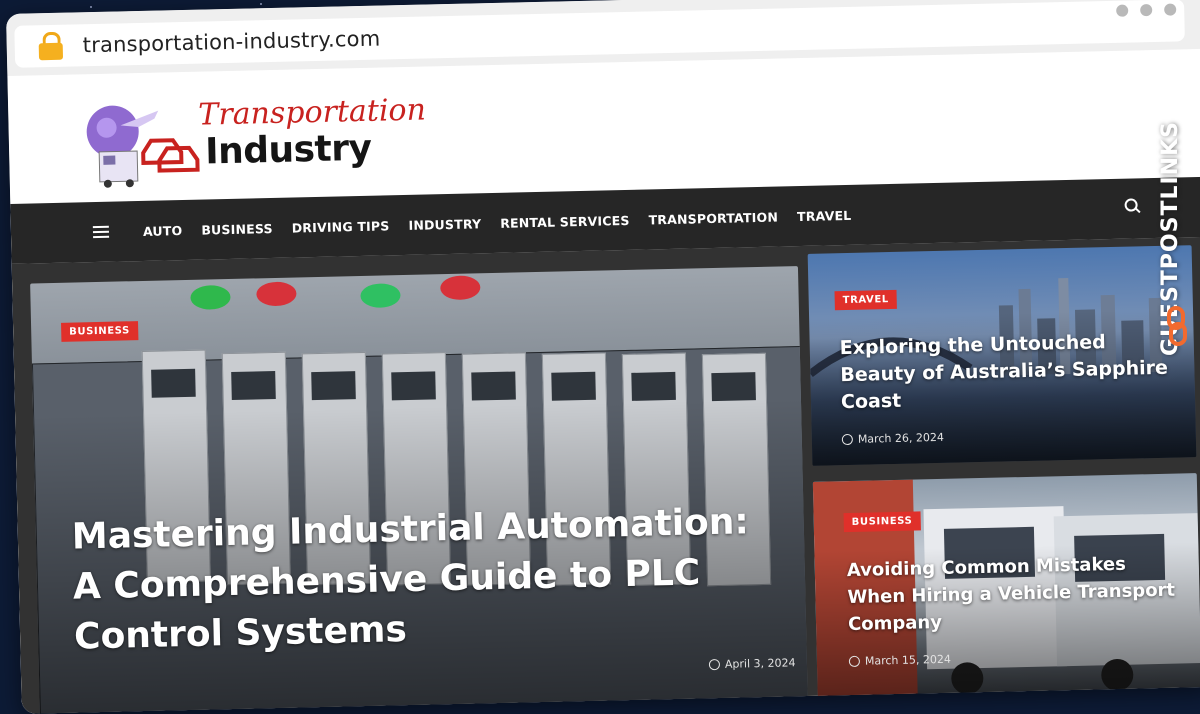  Describe the element at coordinates (713, 218) in the screenshot. I see `nav-item-transportation: TRANSPORTATION` at that location.